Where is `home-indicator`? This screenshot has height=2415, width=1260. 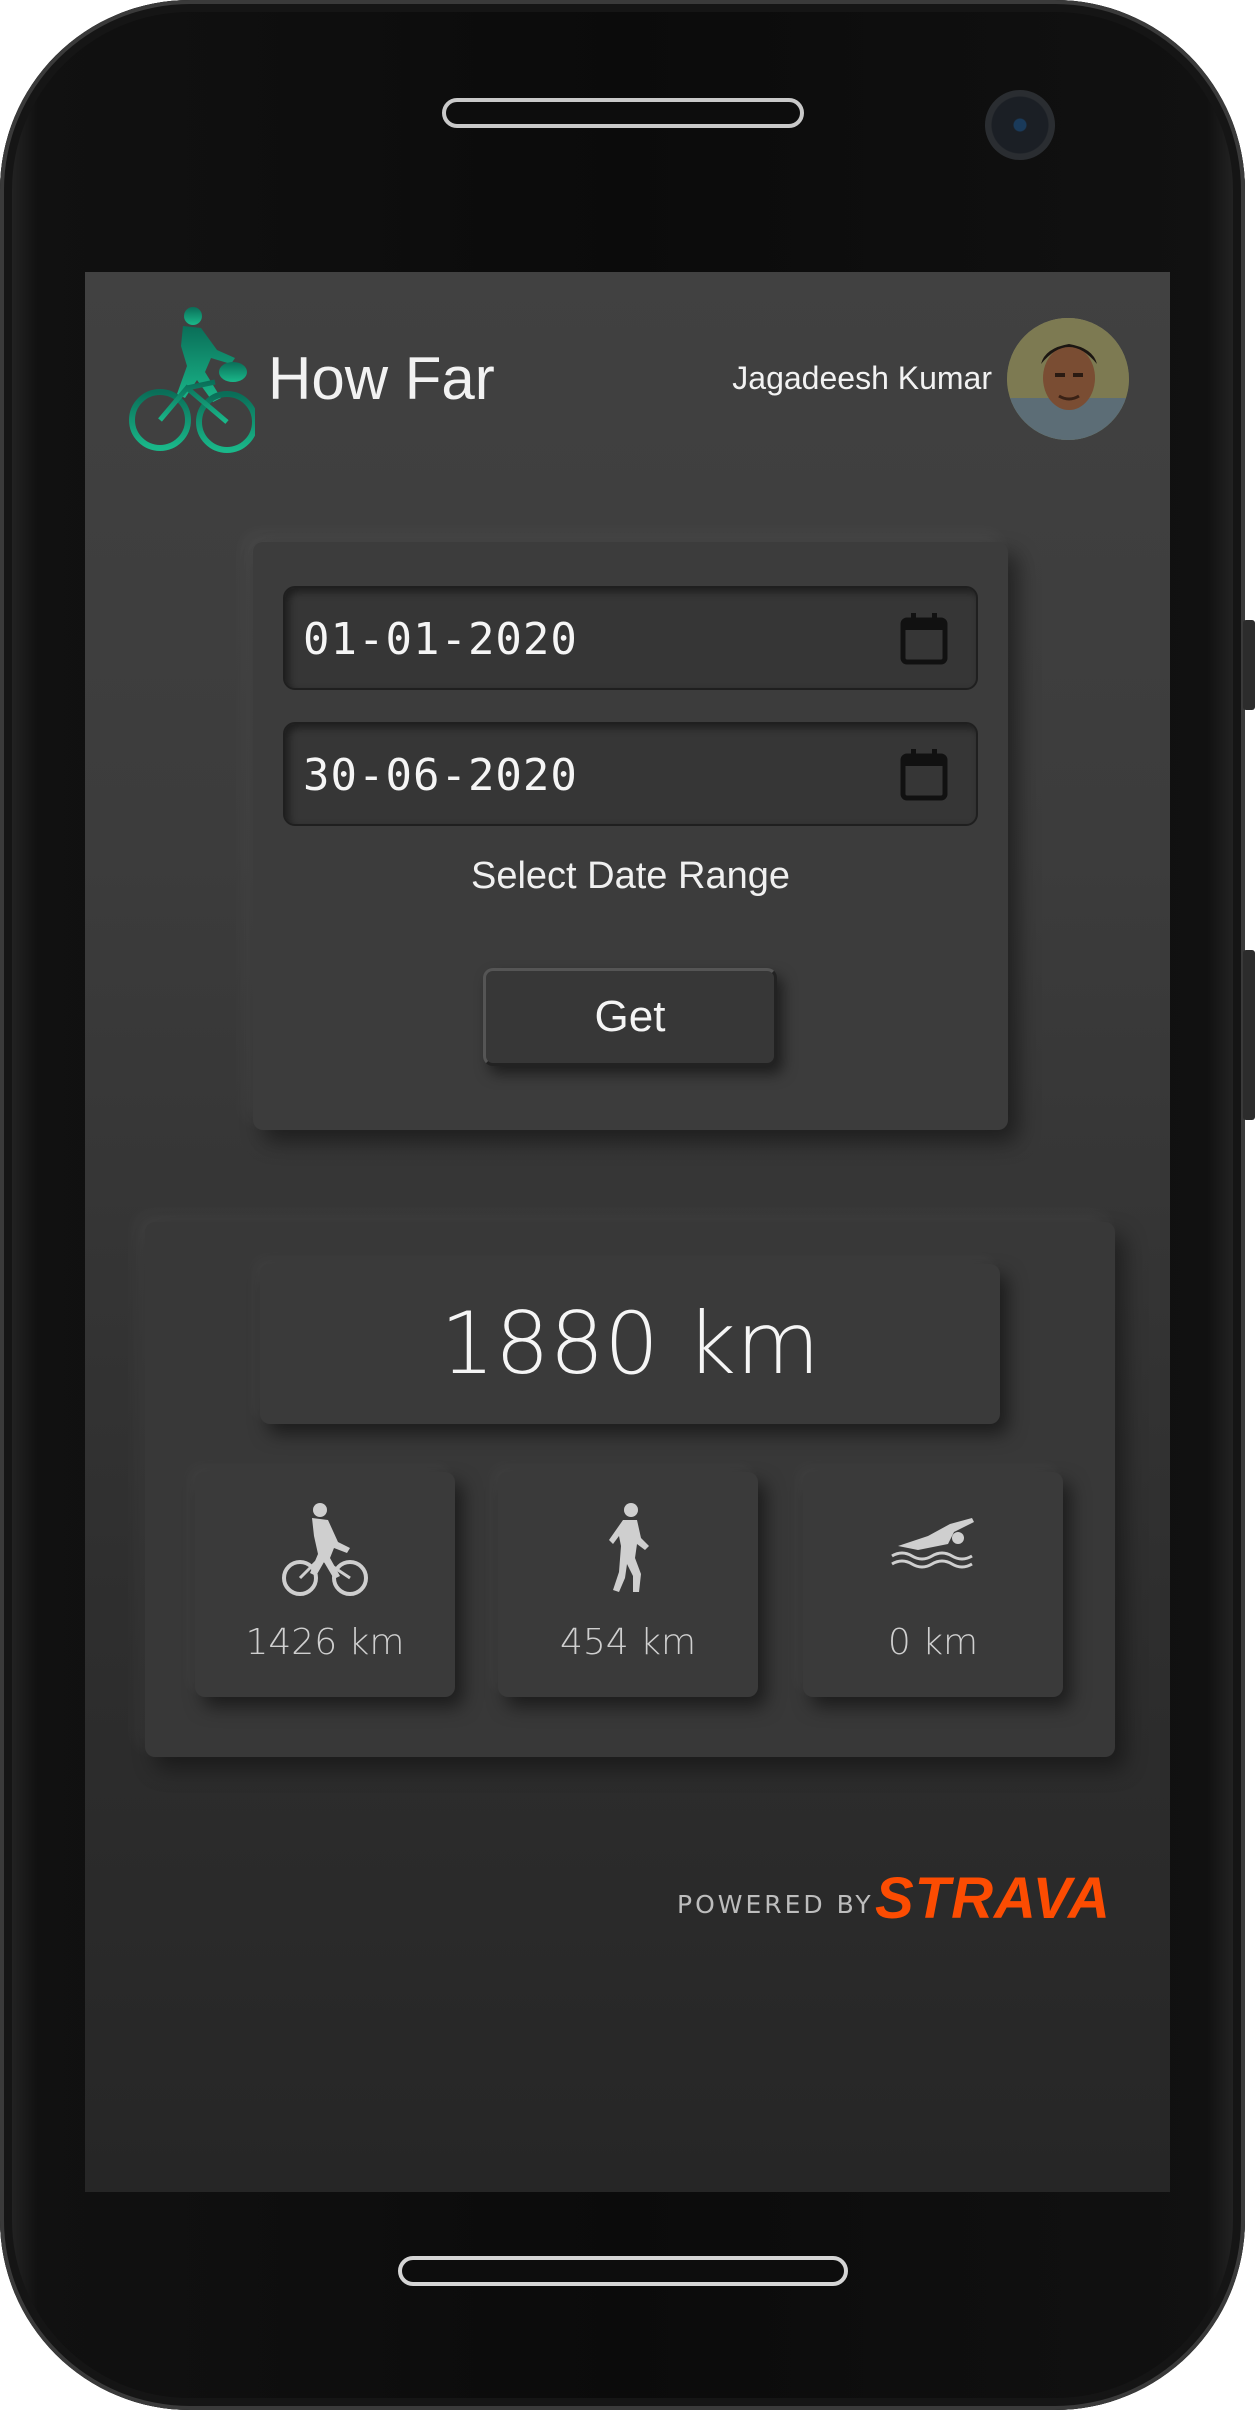
home-indicator is located at coordinates (623, 2271).